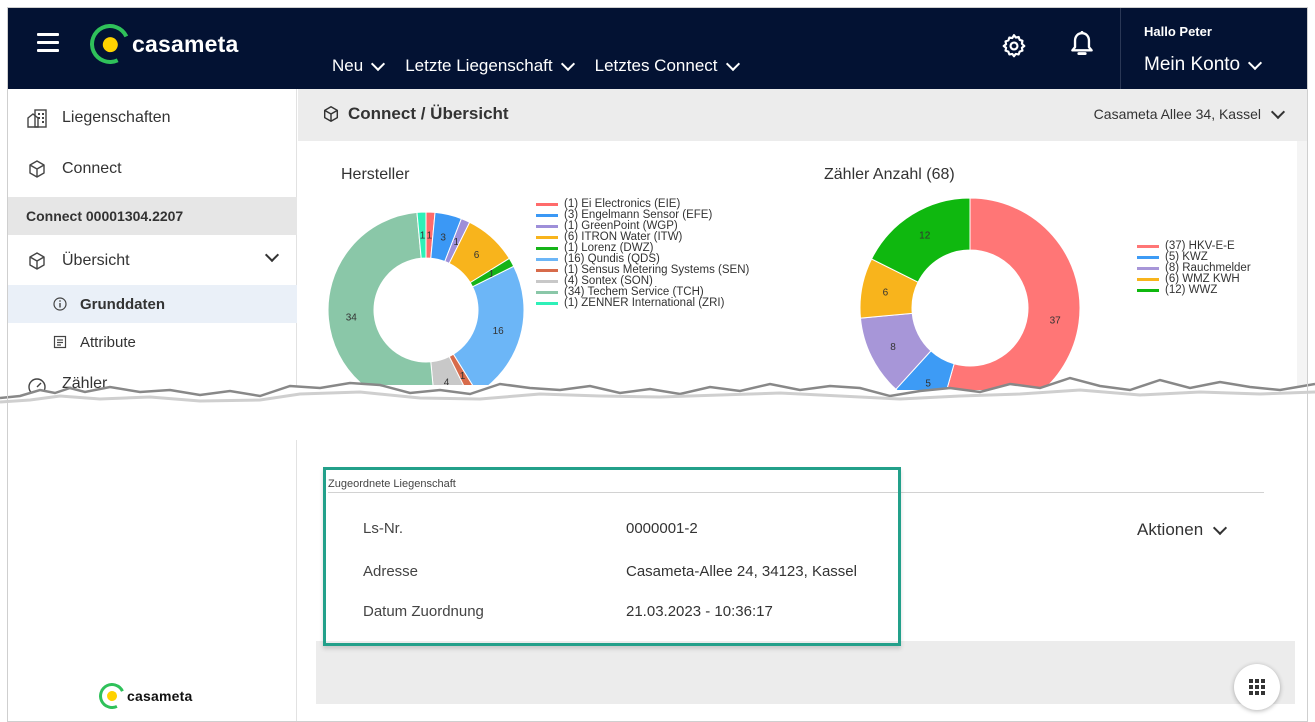 The height and width of the screenshot is (722, 1315). I want to click on info-icon, so click(60, 304).